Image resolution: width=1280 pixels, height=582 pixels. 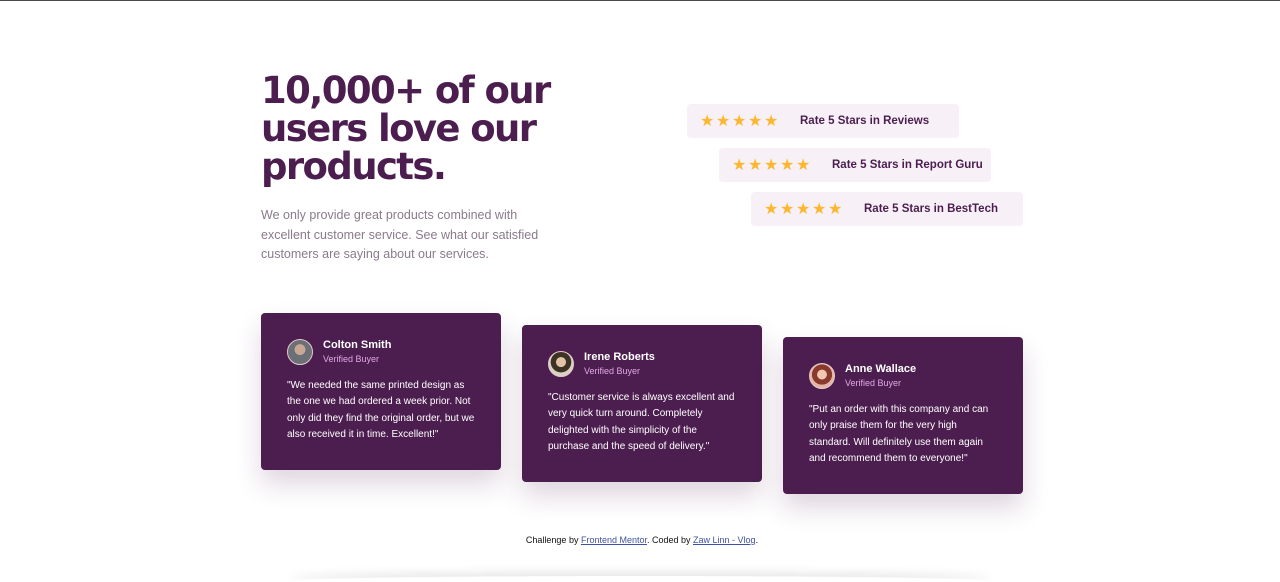 I want to click on author-link: Zaw Linn - Vlog, so click(x=724, y=540).